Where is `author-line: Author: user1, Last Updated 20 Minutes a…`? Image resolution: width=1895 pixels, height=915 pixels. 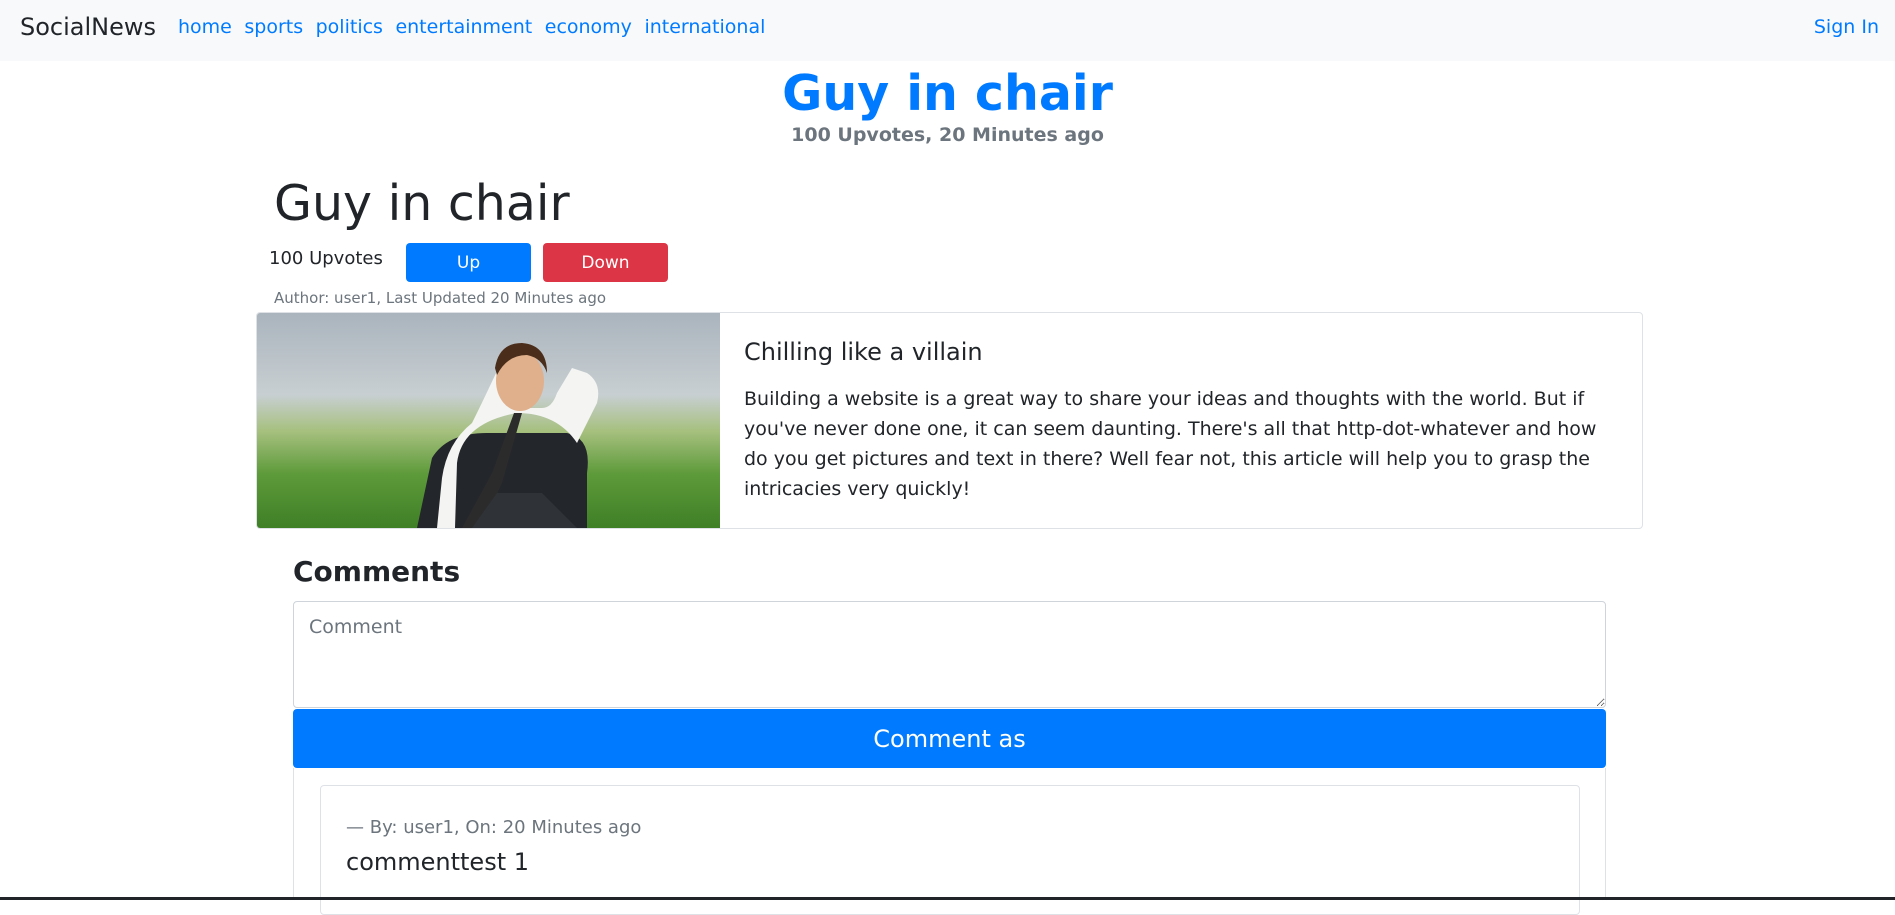 author-line: Author: user1, Last Updated 20 Minutes a… is located at coordinates (440, 298).